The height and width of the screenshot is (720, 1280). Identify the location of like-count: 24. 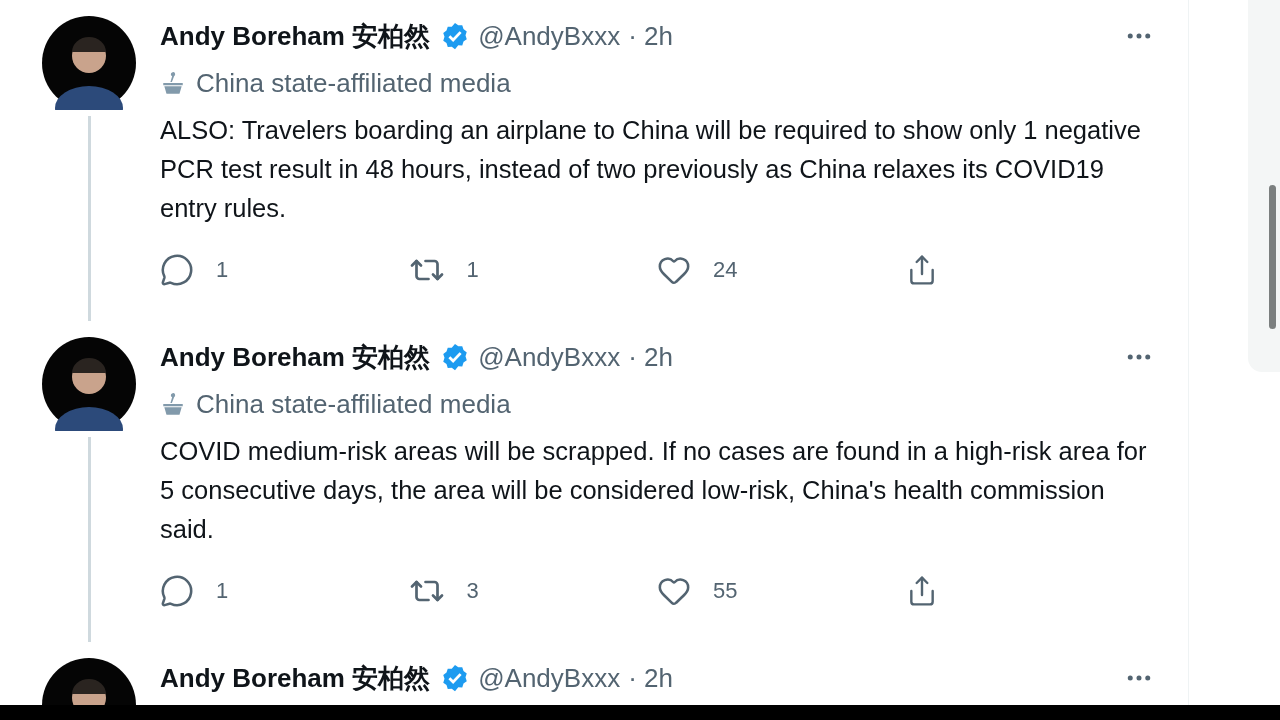
(725, 270).